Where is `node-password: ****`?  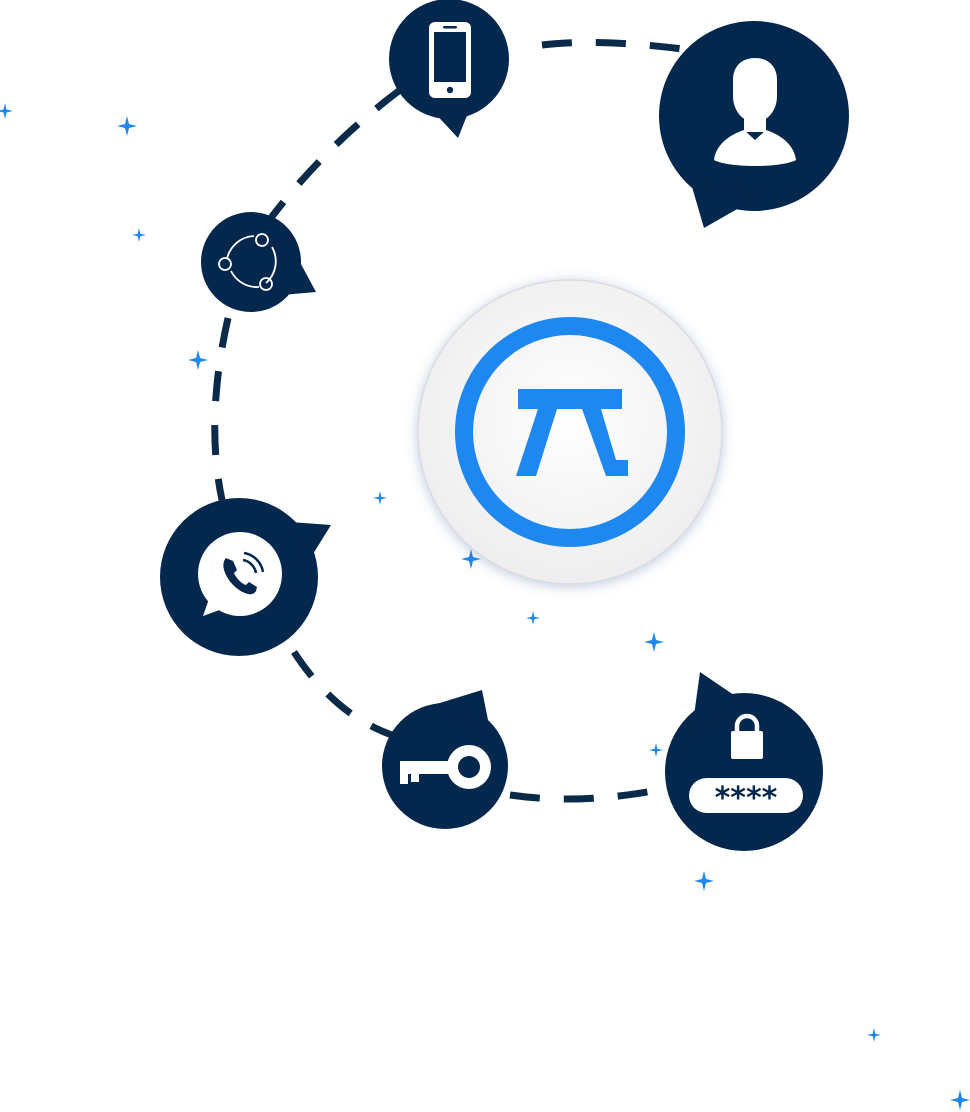
node-password: **** is located at coordinates (744, 761).